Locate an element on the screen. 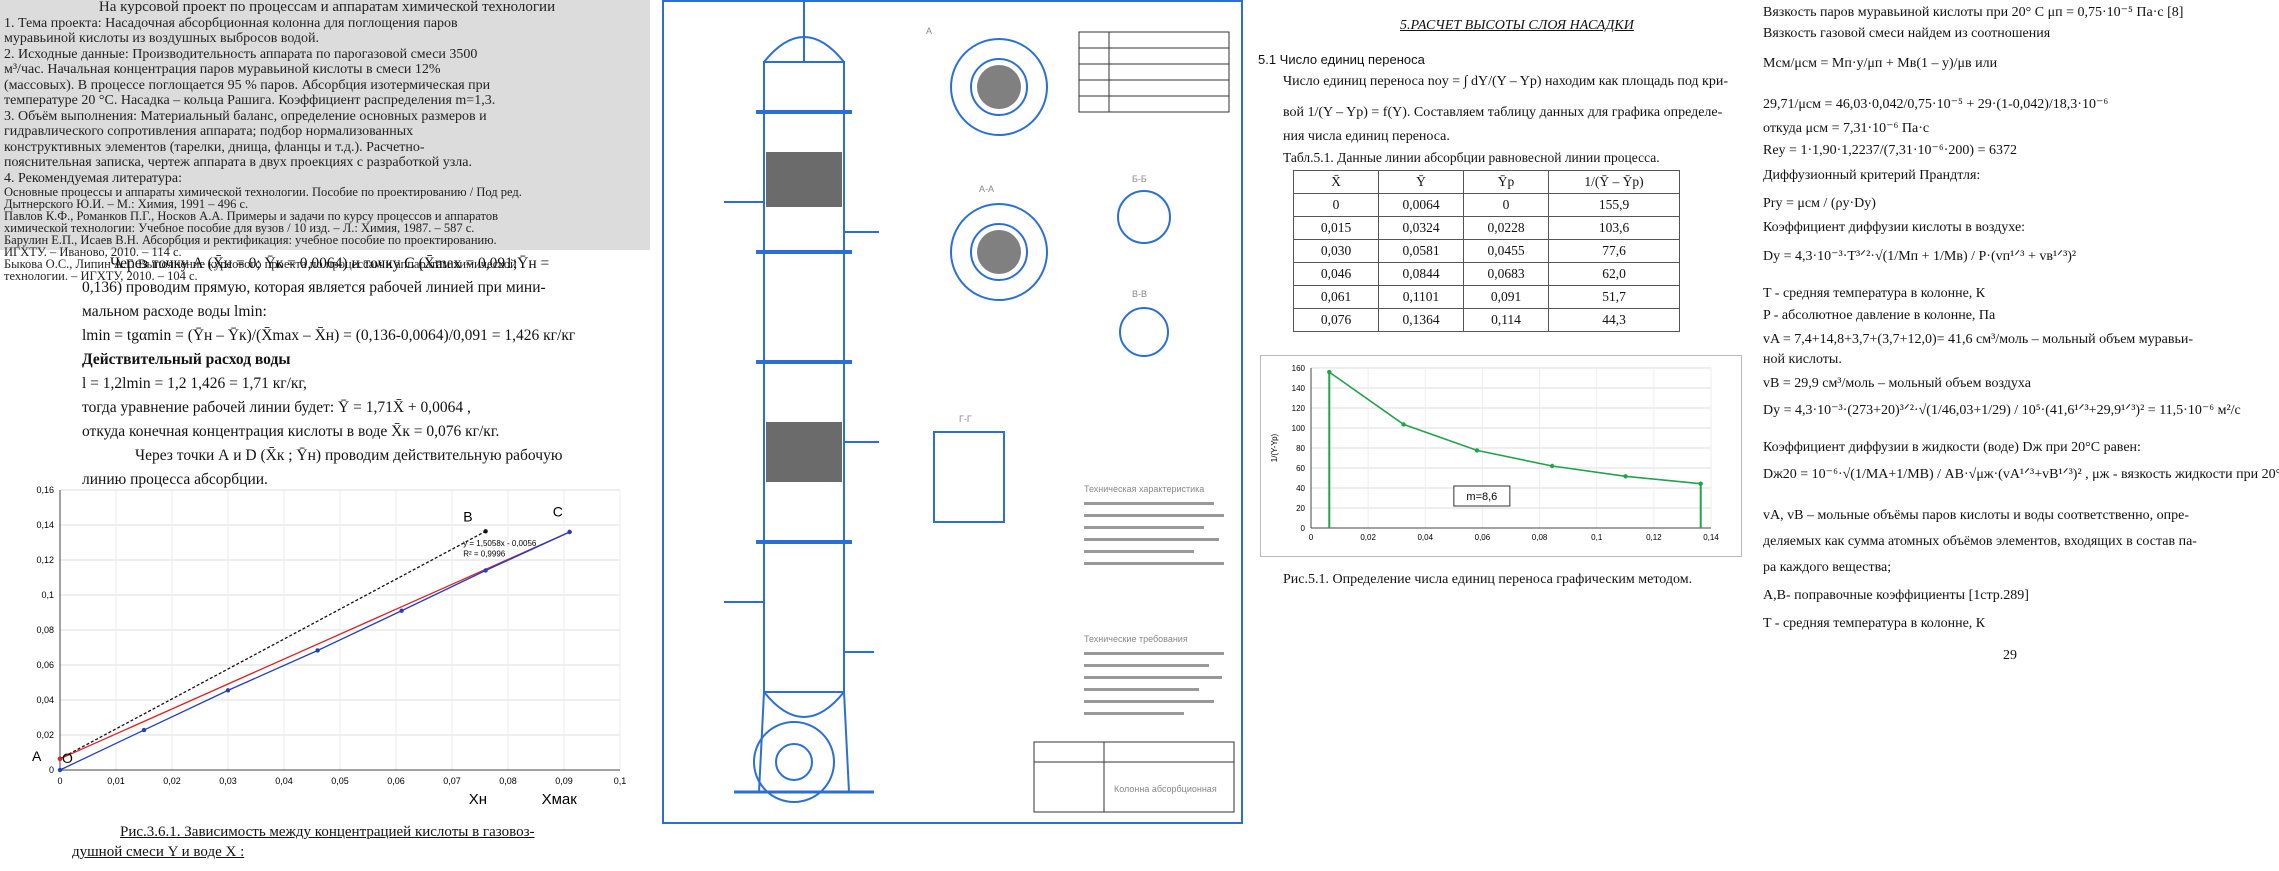 The image size is (2279, 871). section-g-g is located at coordinates (1144, 332).